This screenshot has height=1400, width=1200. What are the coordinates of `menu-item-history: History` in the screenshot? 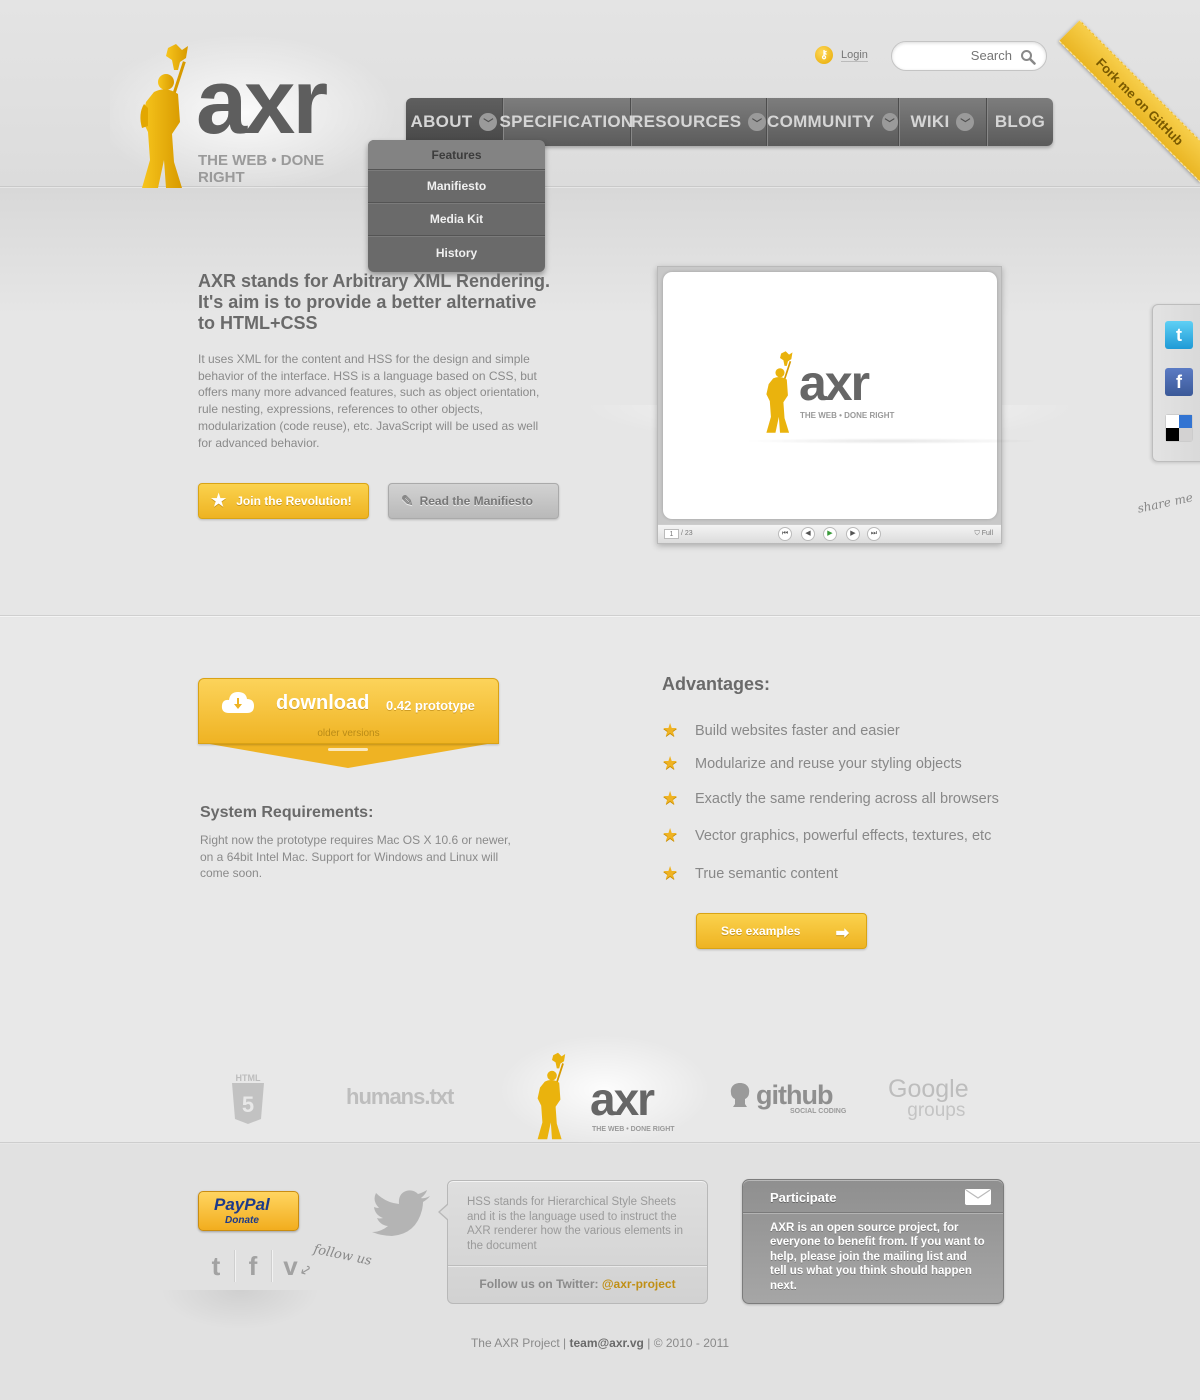 It's located at (456, 252).